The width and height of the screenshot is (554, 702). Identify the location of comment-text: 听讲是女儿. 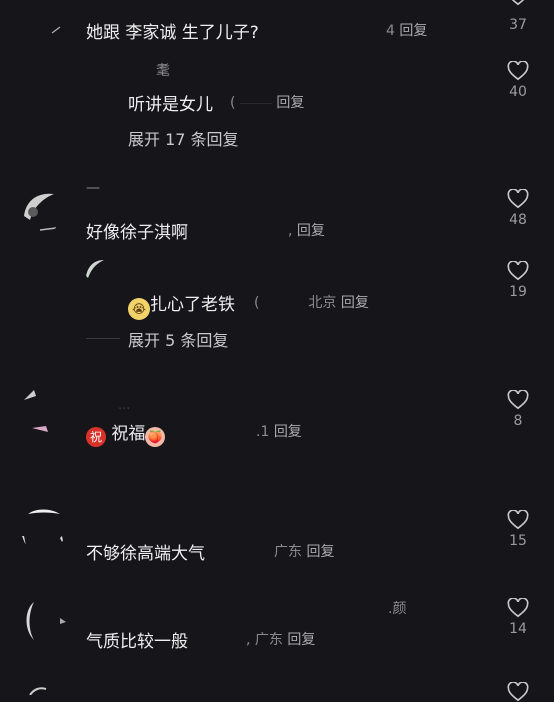
(170, 105).